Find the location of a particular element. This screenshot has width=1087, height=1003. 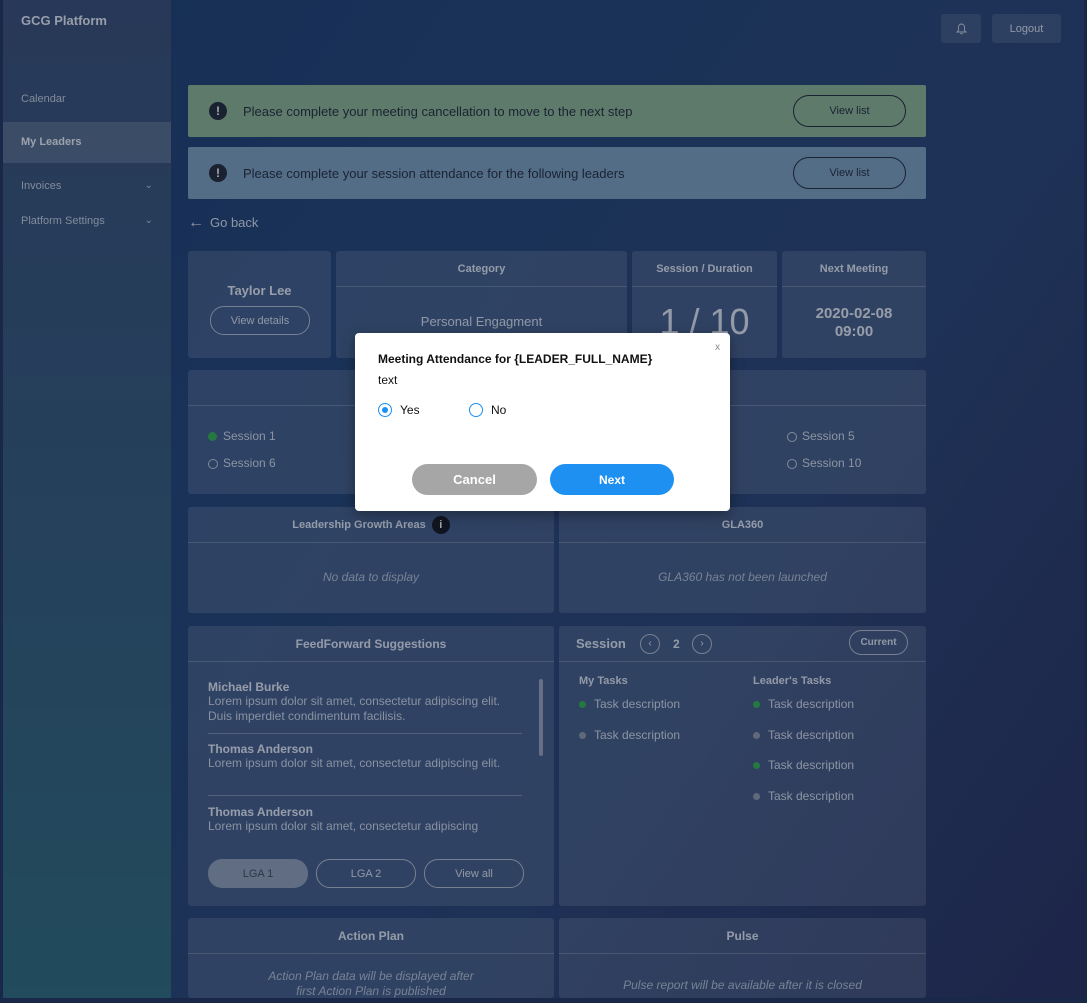

sidebar-item-calendar: Calendar is located at coordinates (87, 99).